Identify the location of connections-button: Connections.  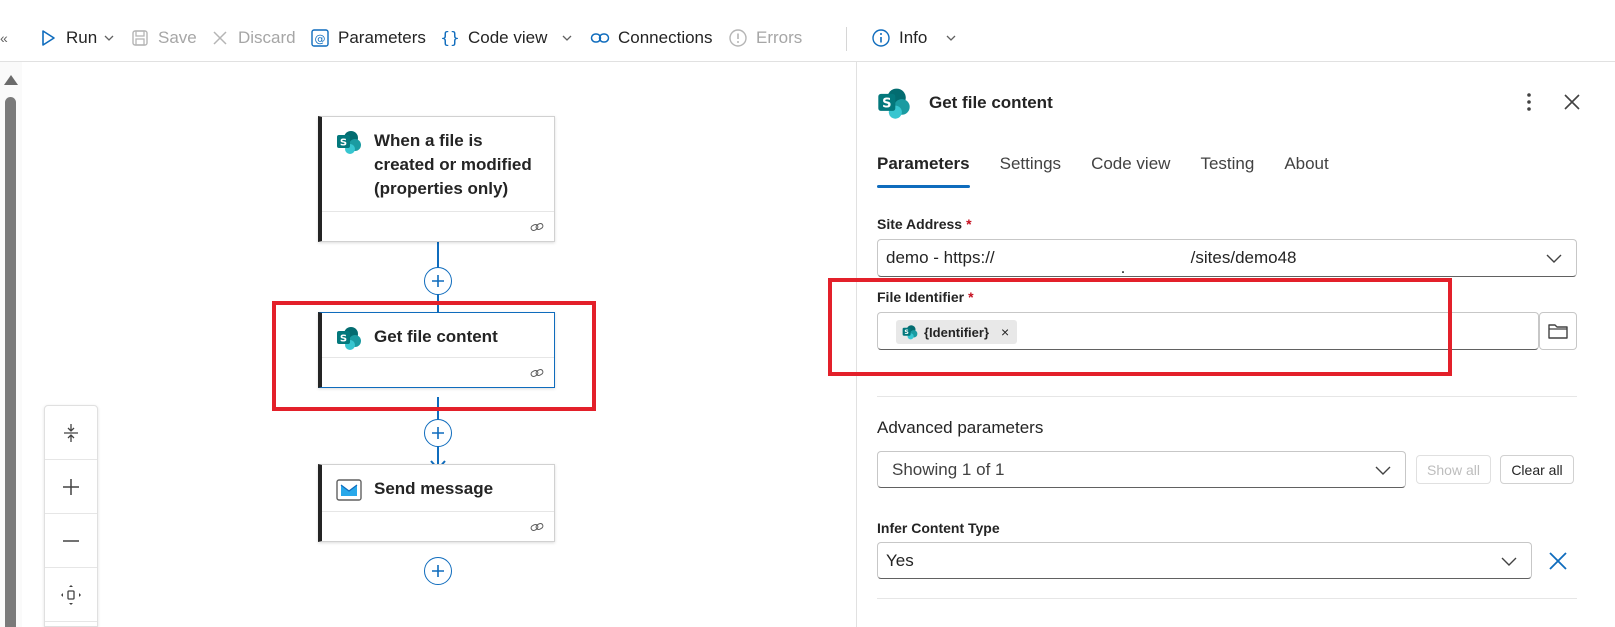
(651, 38).